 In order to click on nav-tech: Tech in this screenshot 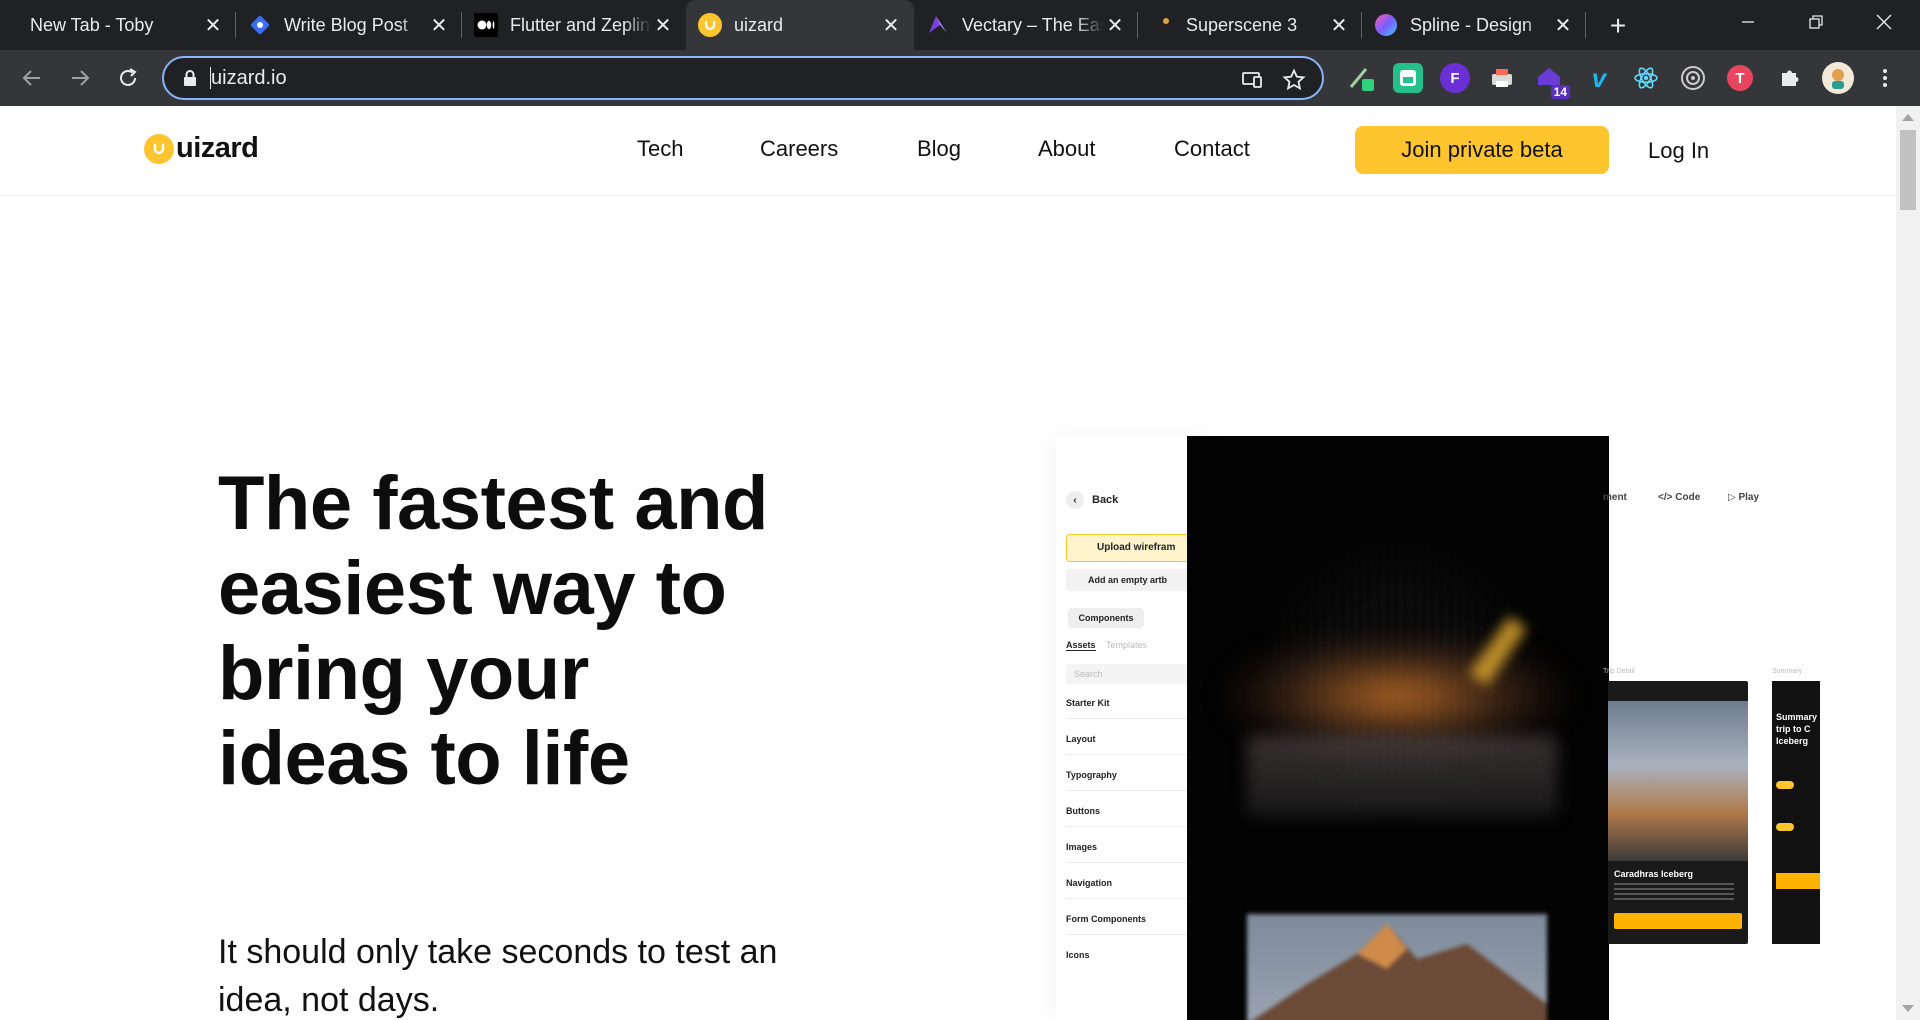, I will do `click(660, 149)`.